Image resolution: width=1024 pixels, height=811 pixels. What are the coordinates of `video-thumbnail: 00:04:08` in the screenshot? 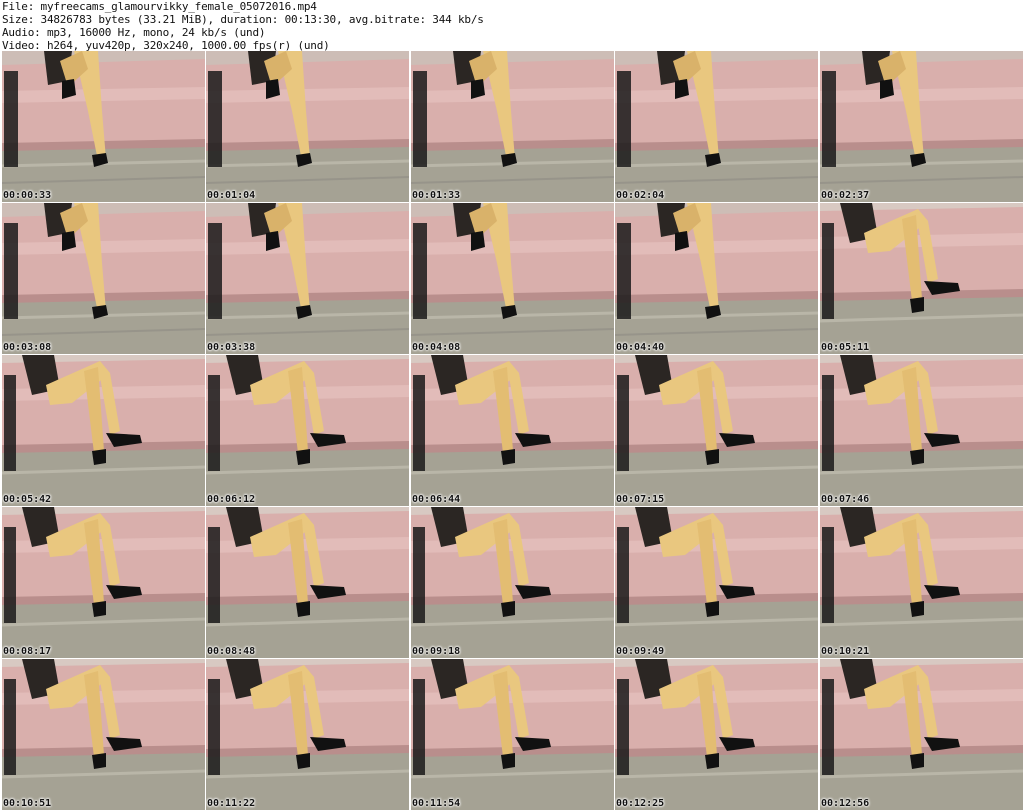 It's located at (512, 278).